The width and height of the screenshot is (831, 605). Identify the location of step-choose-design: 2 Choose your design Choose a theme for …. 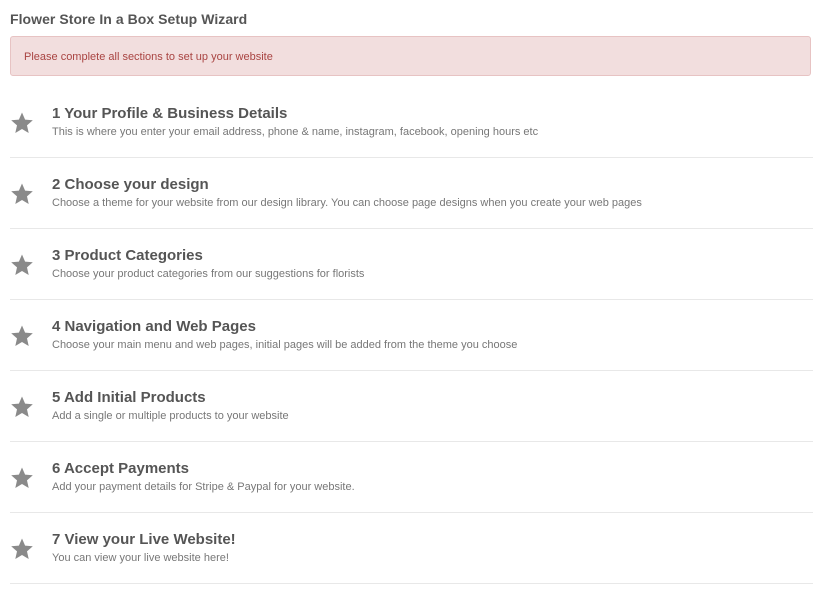
(411, 193).